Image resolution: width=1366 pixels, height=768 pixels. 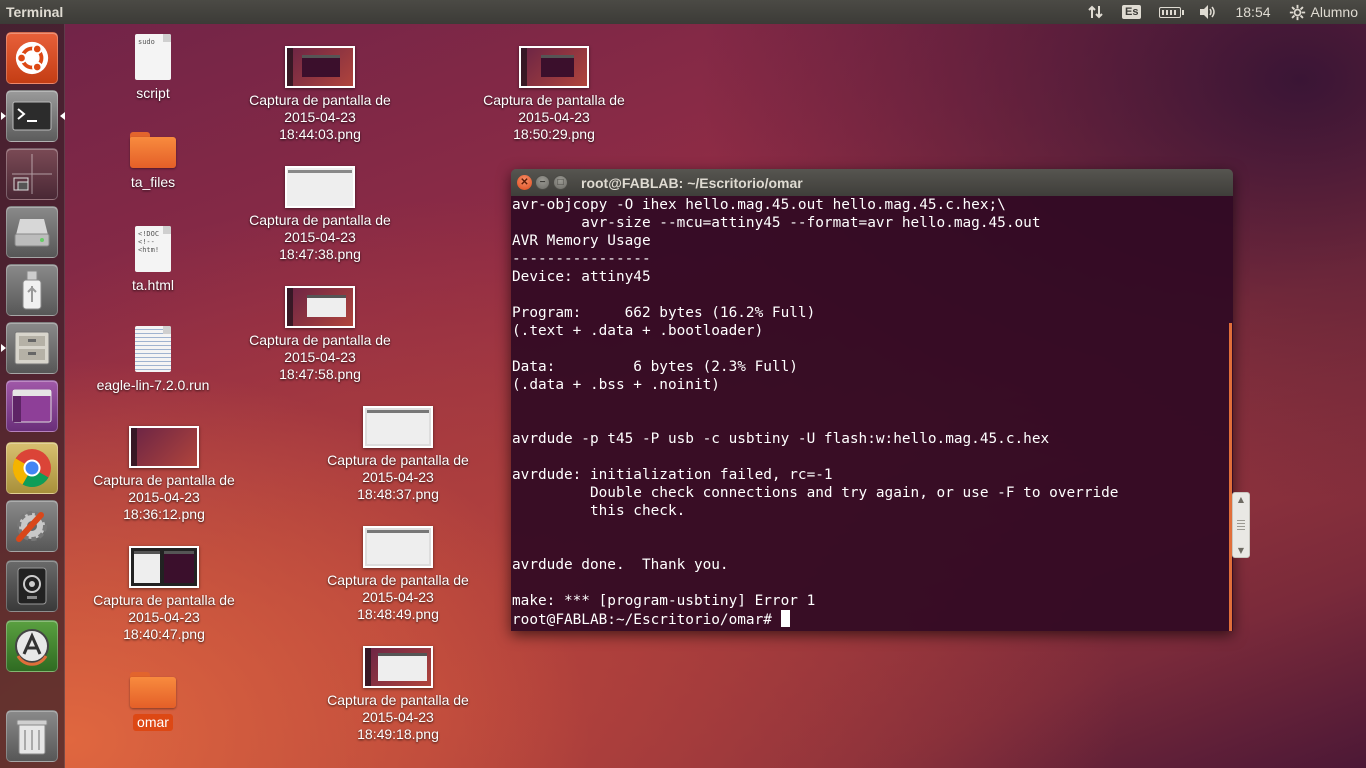 I want to click on scroll-up-icon: ▲, so click(x=1241, y=499).